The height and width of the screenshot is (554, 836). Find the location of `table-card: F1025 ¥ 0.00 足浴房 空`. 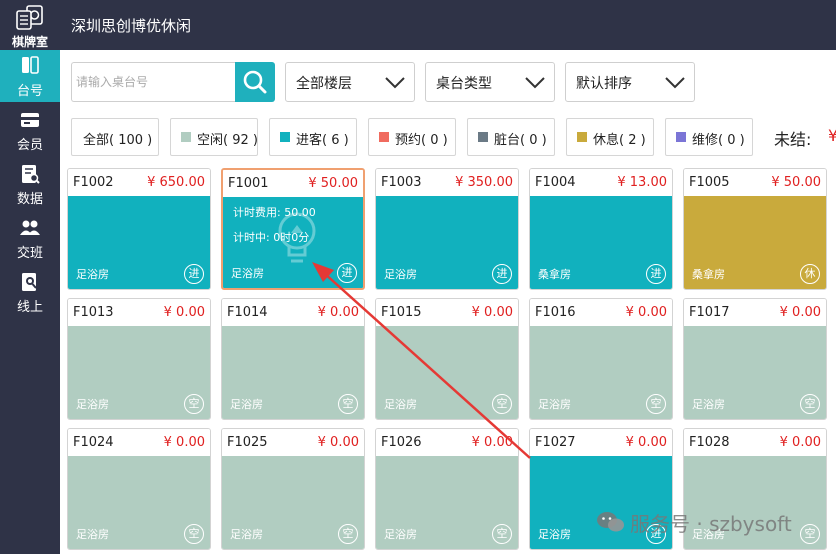

table-card: F1025 ¥ 0.00 足浴房 空 is located at coordinates (293, 489).